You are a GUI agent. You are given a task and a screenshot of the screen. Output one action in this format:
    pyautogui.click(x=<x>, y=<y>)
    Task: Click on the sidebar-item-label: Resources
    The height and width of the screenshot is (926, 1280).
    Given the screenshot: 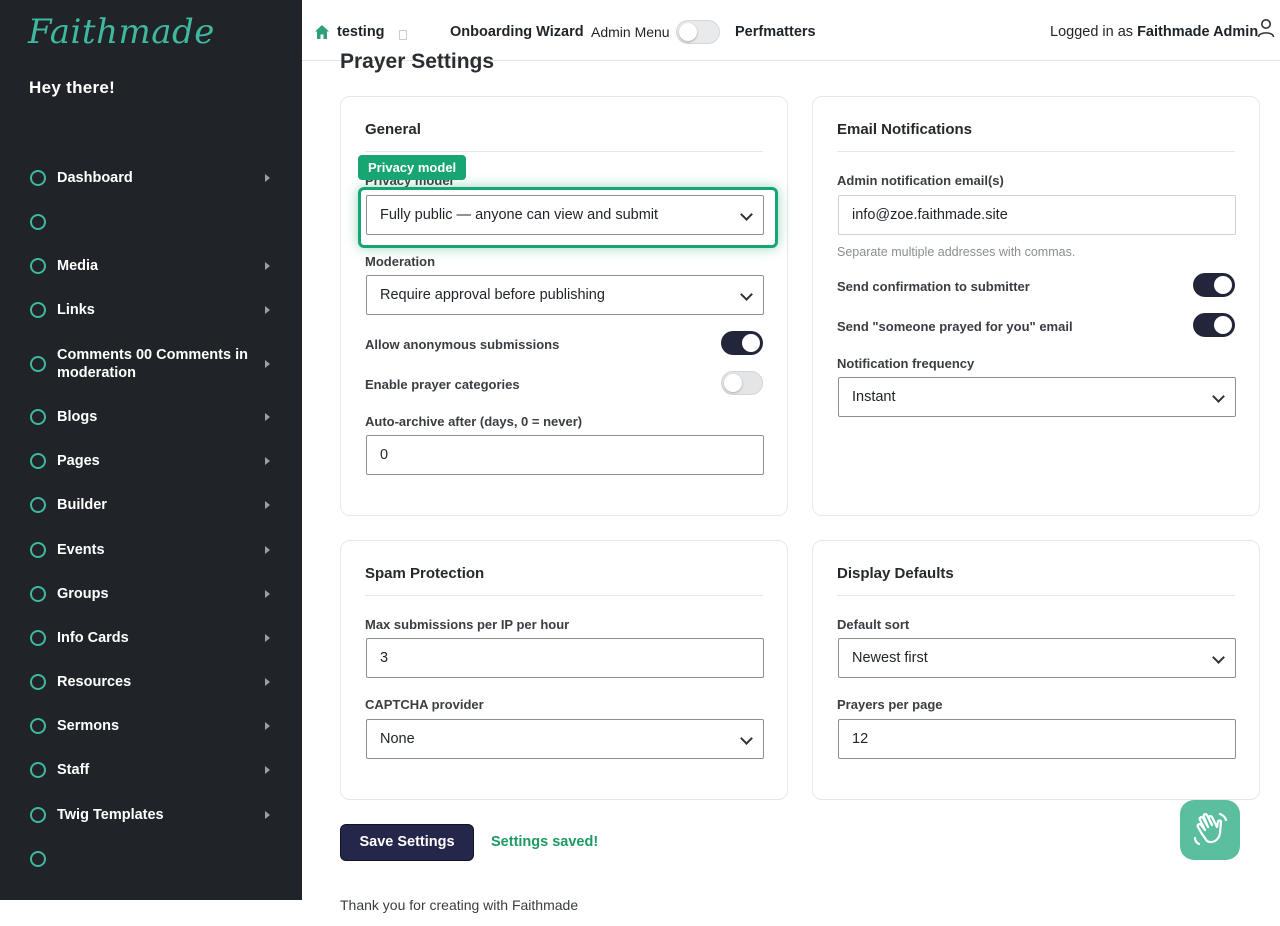 What is the action you would take?
    pyautogui.click(x=94, y=682)
    